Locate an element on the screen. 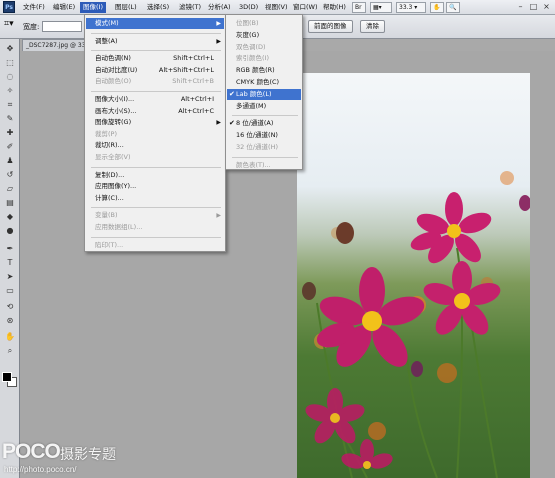  menu-help: 帮助(H) is located at coordinates (334, 7).